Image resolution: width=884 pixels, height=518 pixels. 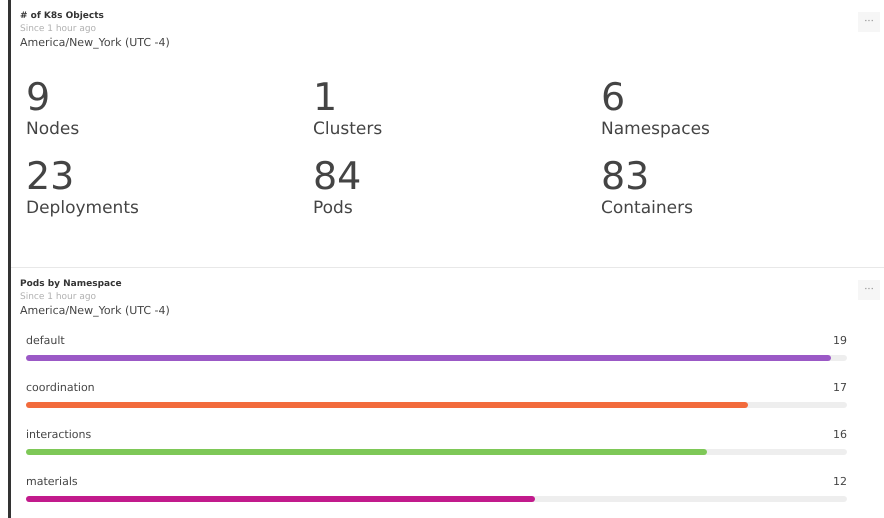 I want to click on stat-value: 6, so click(x=613, y=97).